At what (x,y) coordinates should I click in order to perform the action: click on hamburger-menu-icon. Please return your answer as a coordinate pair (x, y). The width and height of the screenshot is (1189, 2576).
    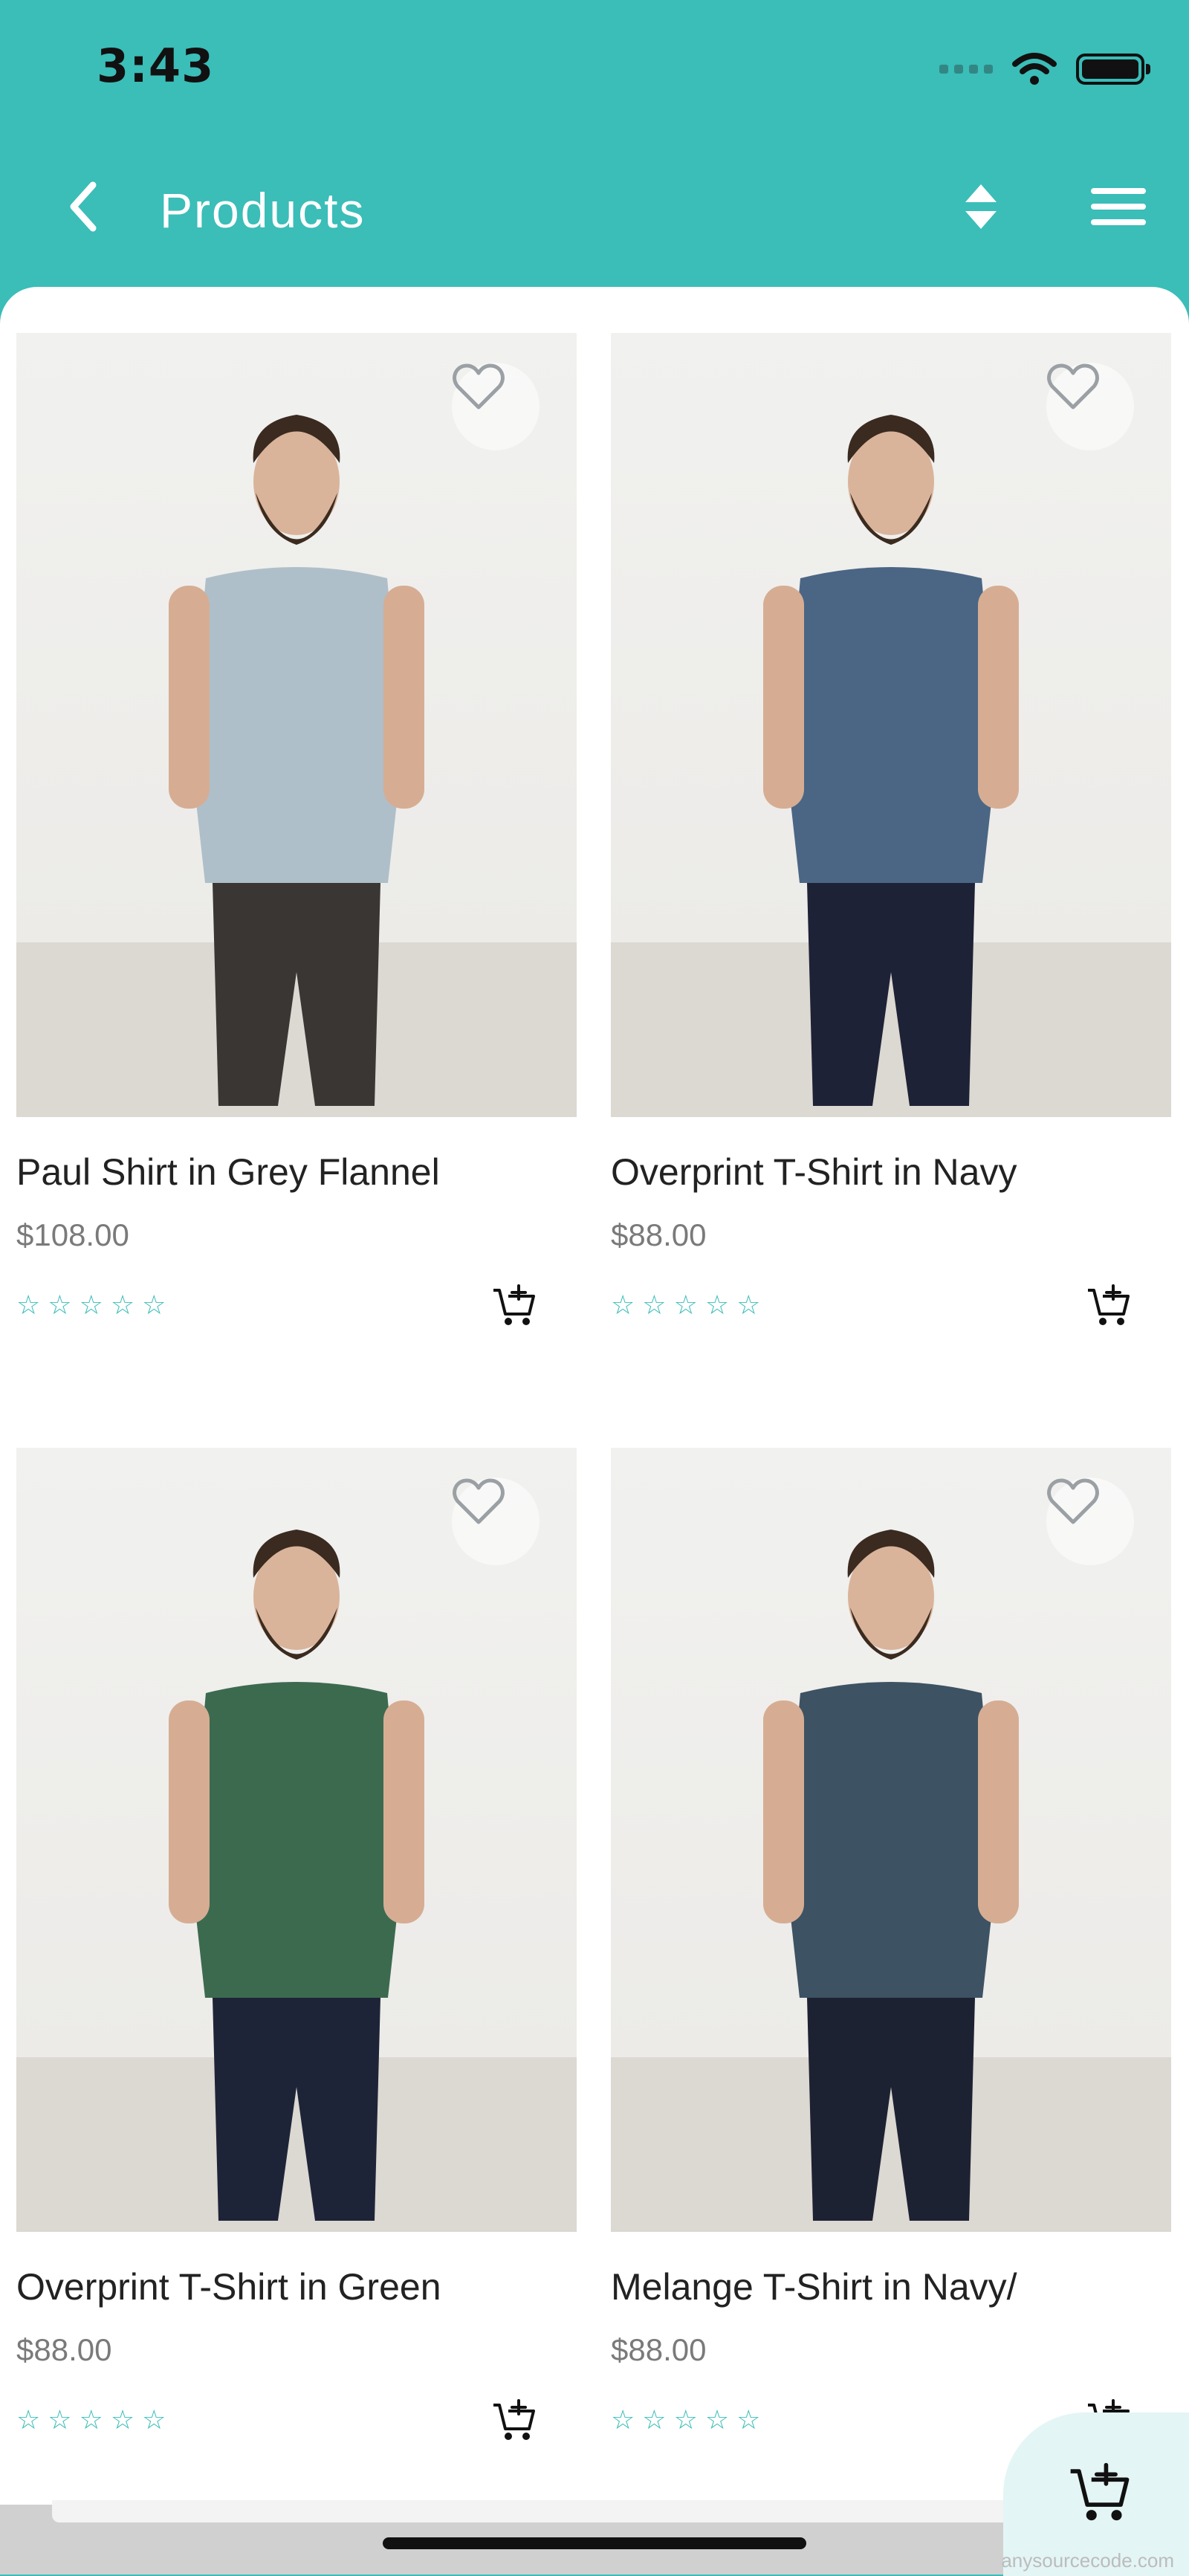
    Looking at the image, I should click on (1118, 207).